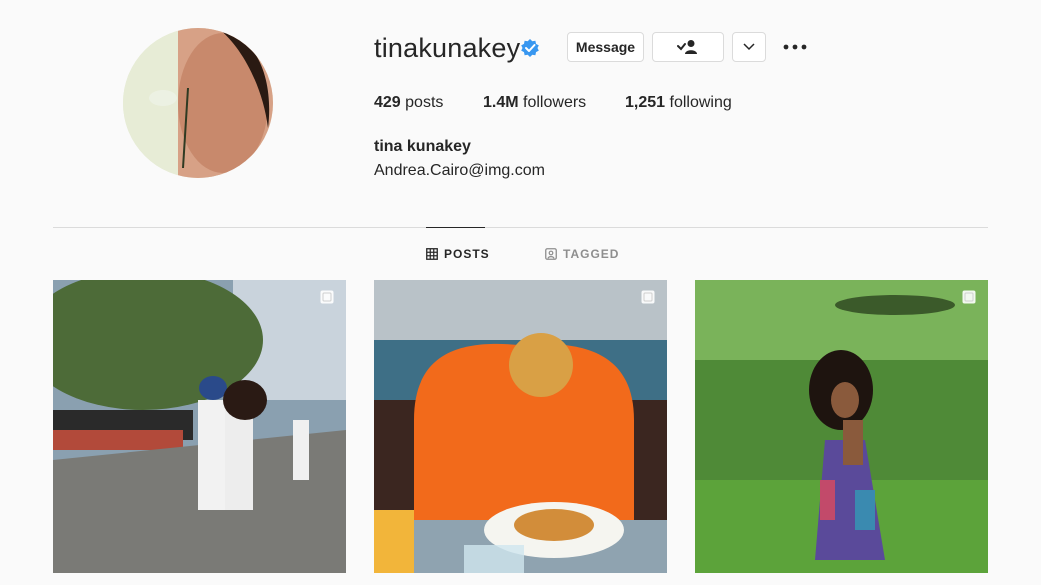  Describe the element at coordinates (551, 254) in the screenshot. I see `tag-icon` at that location.